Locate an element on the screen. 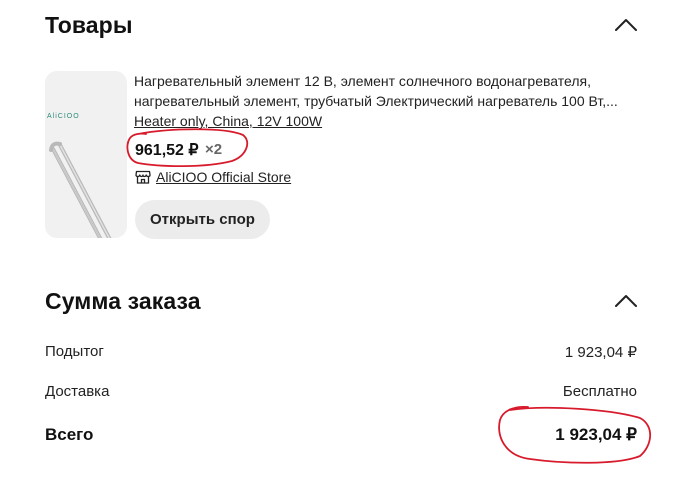  summary-section-title: Сумма заказа is located at coordinates (123, 301).